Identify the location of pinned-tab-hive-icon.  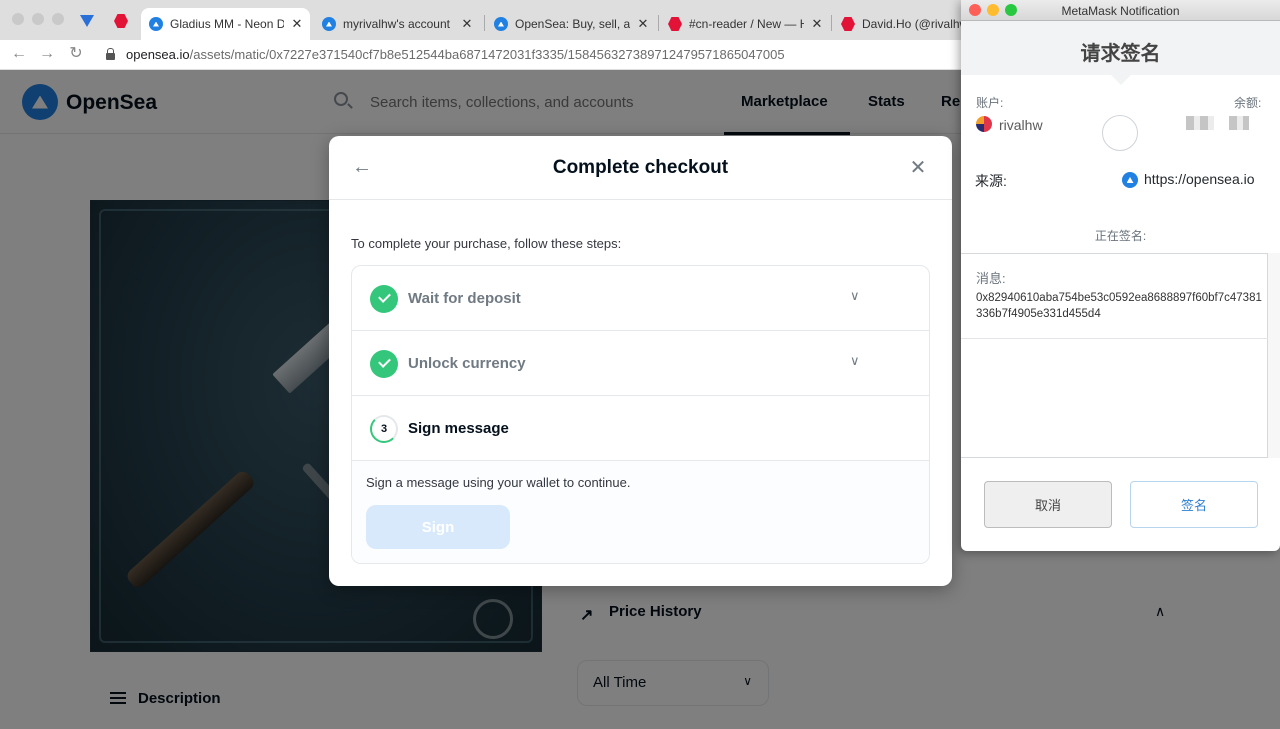
(121, 21).